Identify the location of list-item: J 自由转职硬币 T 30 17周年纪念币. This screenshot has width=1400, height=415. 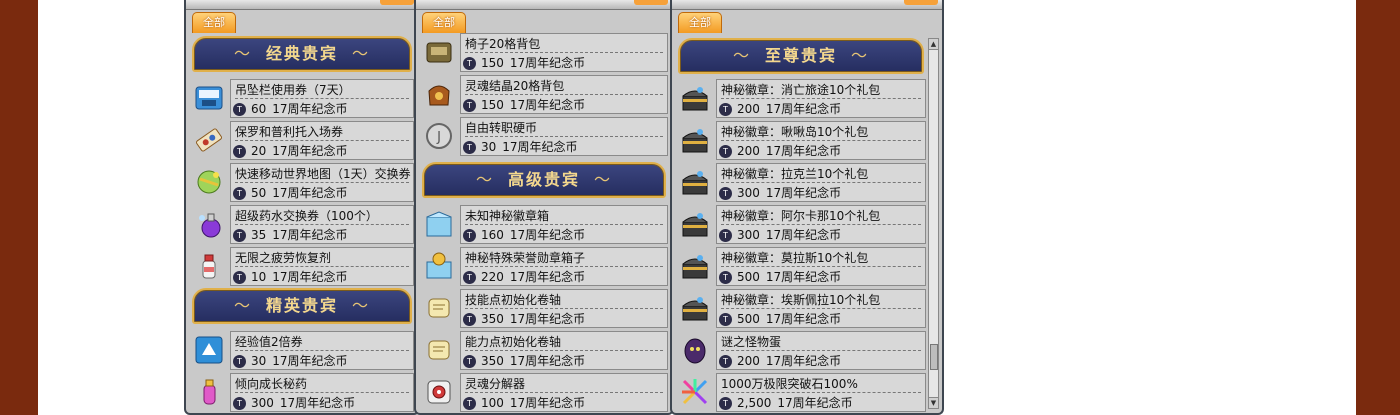
(544, 136).